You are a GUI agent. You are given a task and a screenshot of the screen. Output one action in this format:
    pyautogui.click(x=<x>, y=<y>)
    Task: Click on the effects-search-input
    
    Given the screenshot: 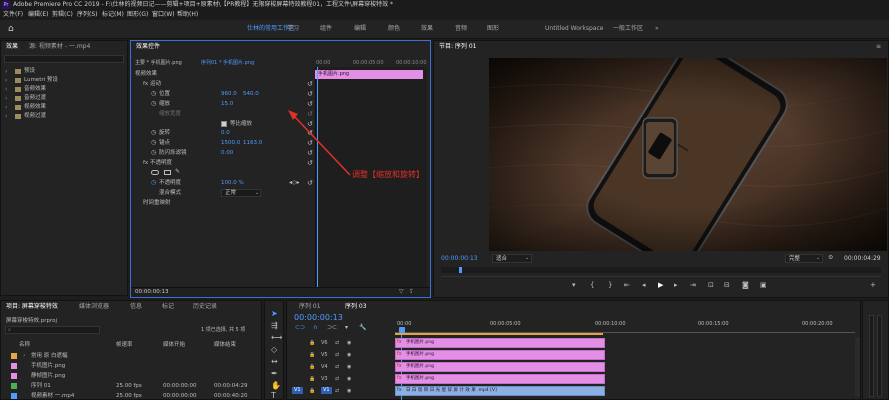 What is the action you would take?
    pyautogui.click(x=64, y=59)
    